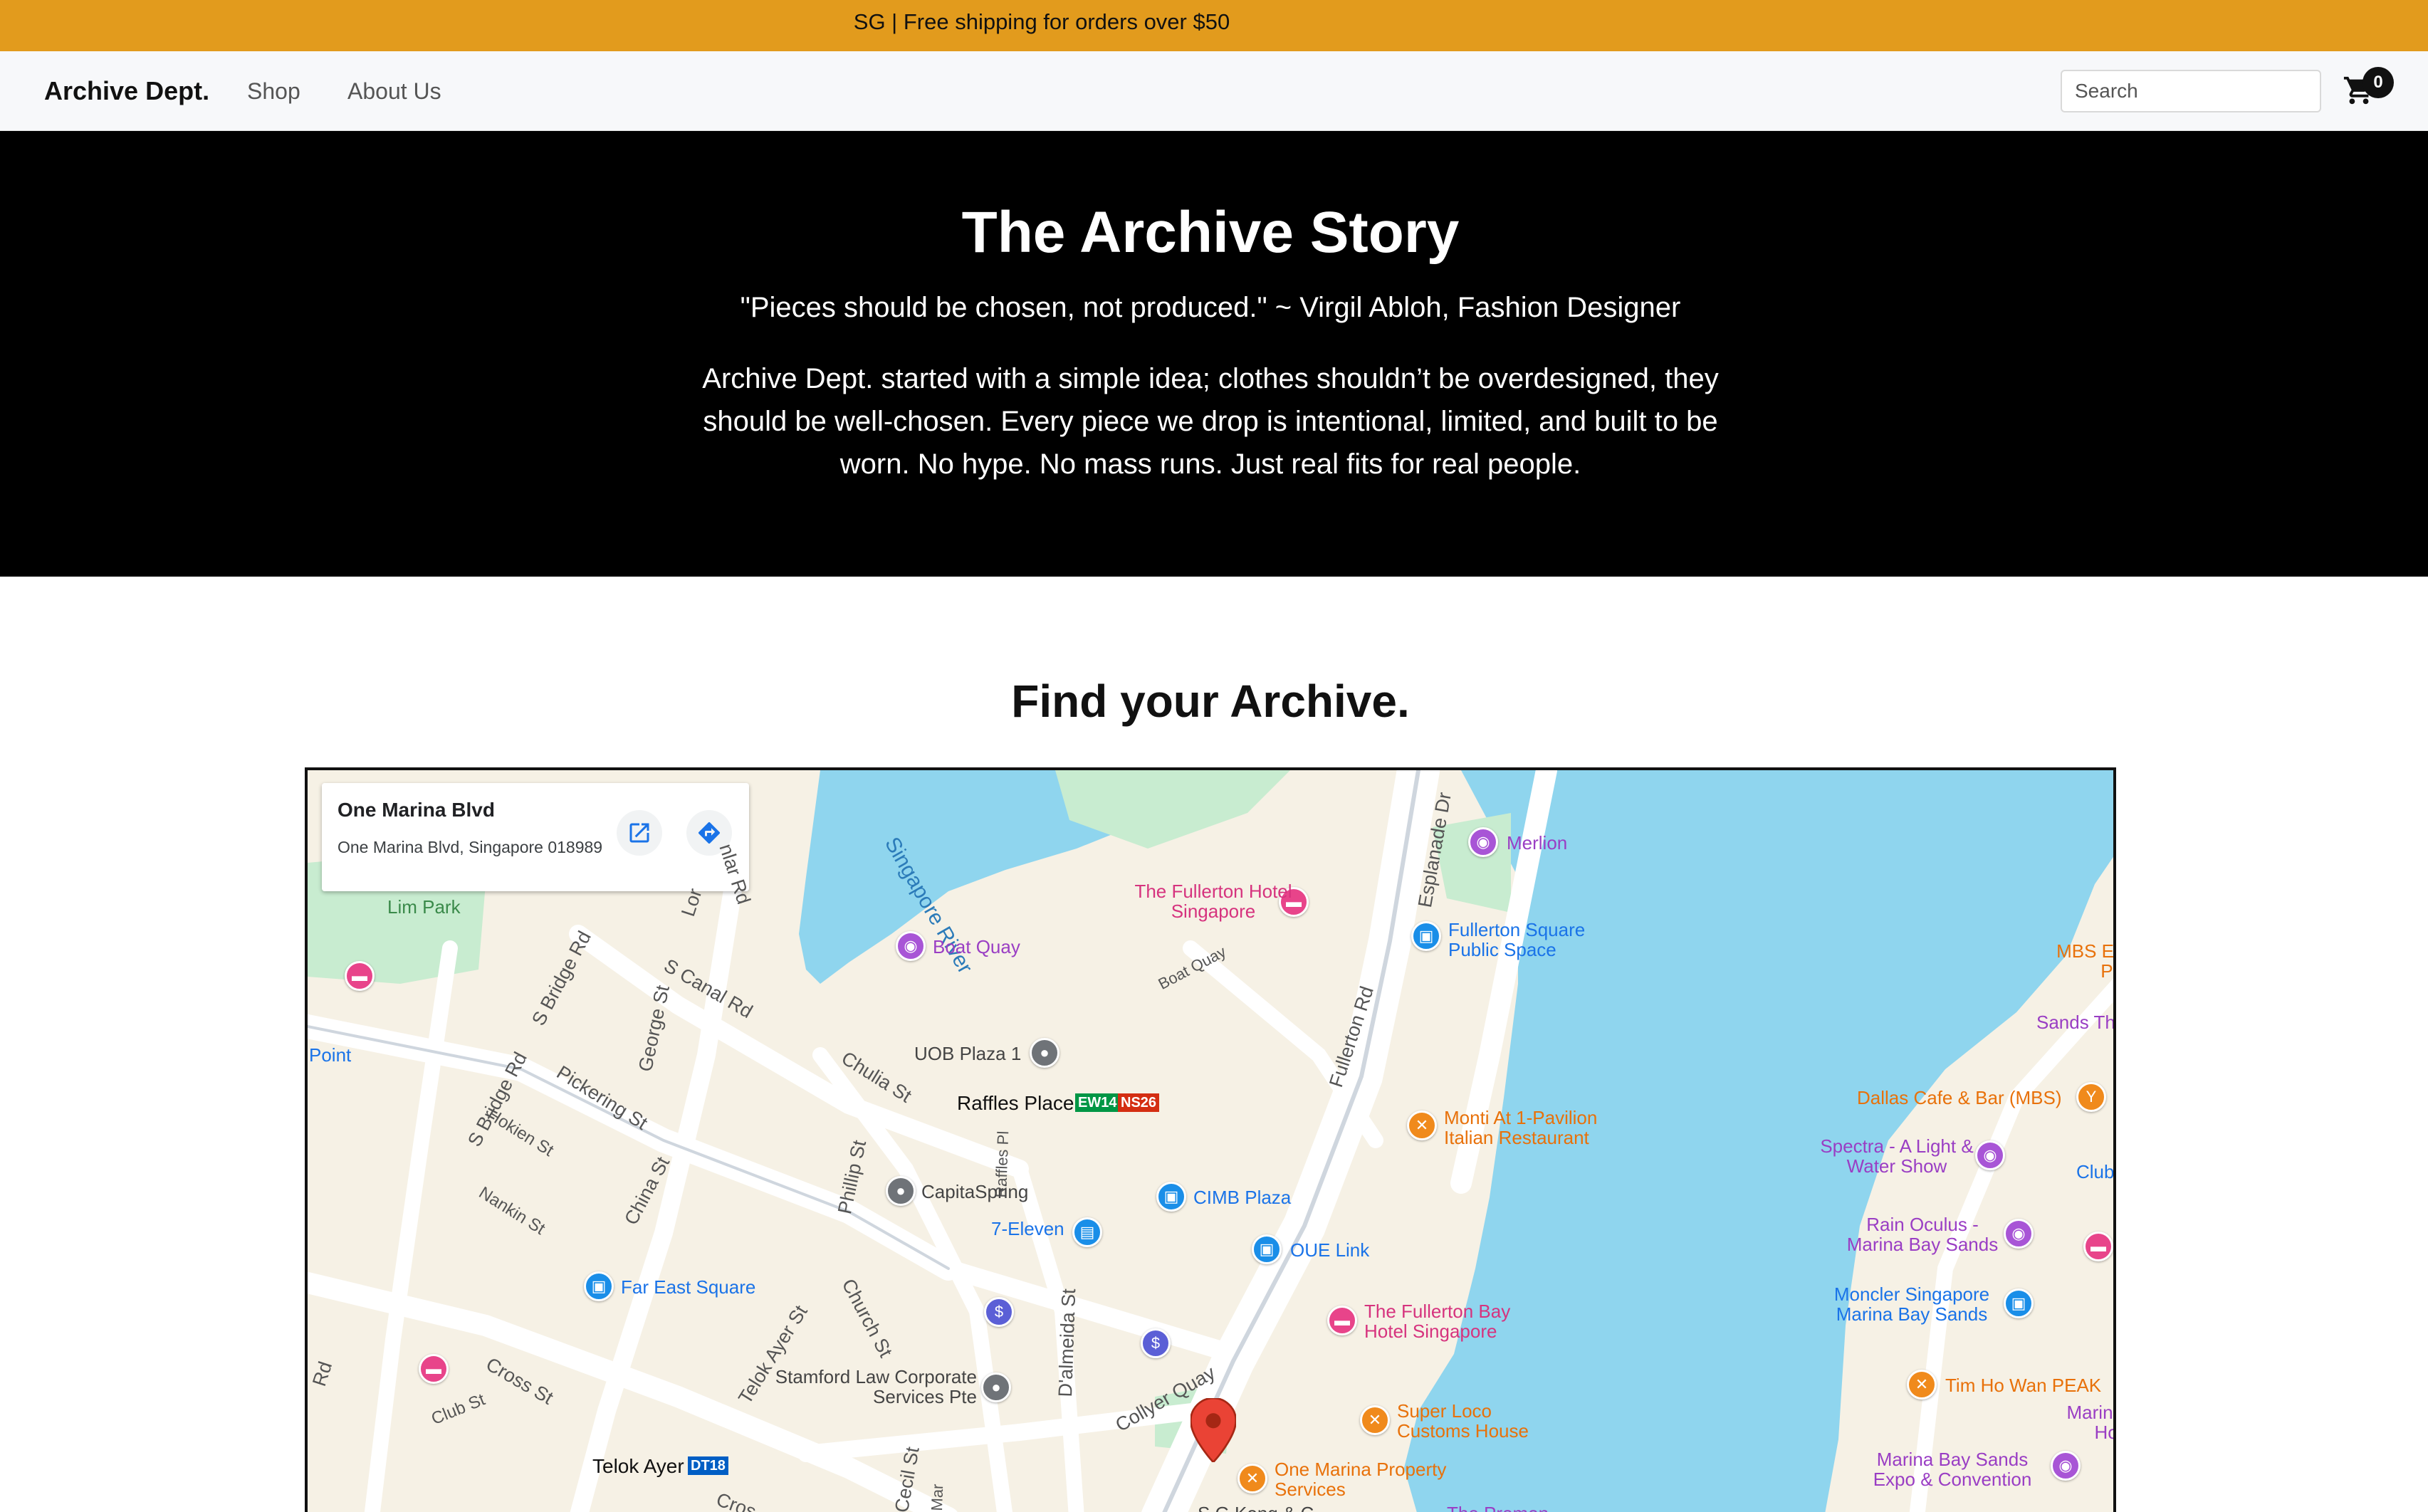 The height and width of the screenshot is (1512, 2428). What do you see at coordinates (1521, 1127) in the screenshot?
I see `map-label: Monti At 1-Pavilion Italian Restaurant` at bounding box center [1521, 1127].